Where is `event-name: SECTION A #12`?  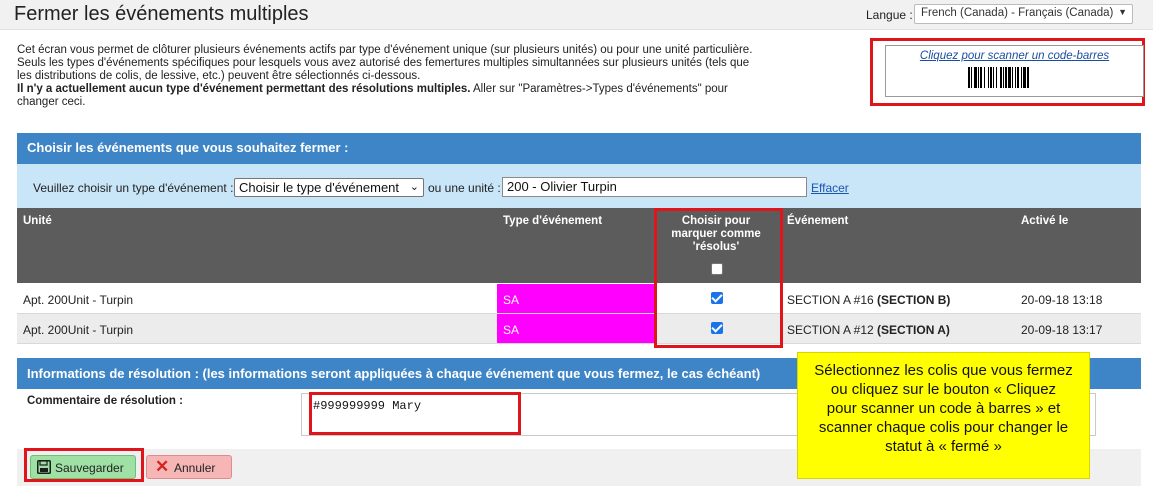 event-name: SECTION A #12 is located at coordinates (832, 330).